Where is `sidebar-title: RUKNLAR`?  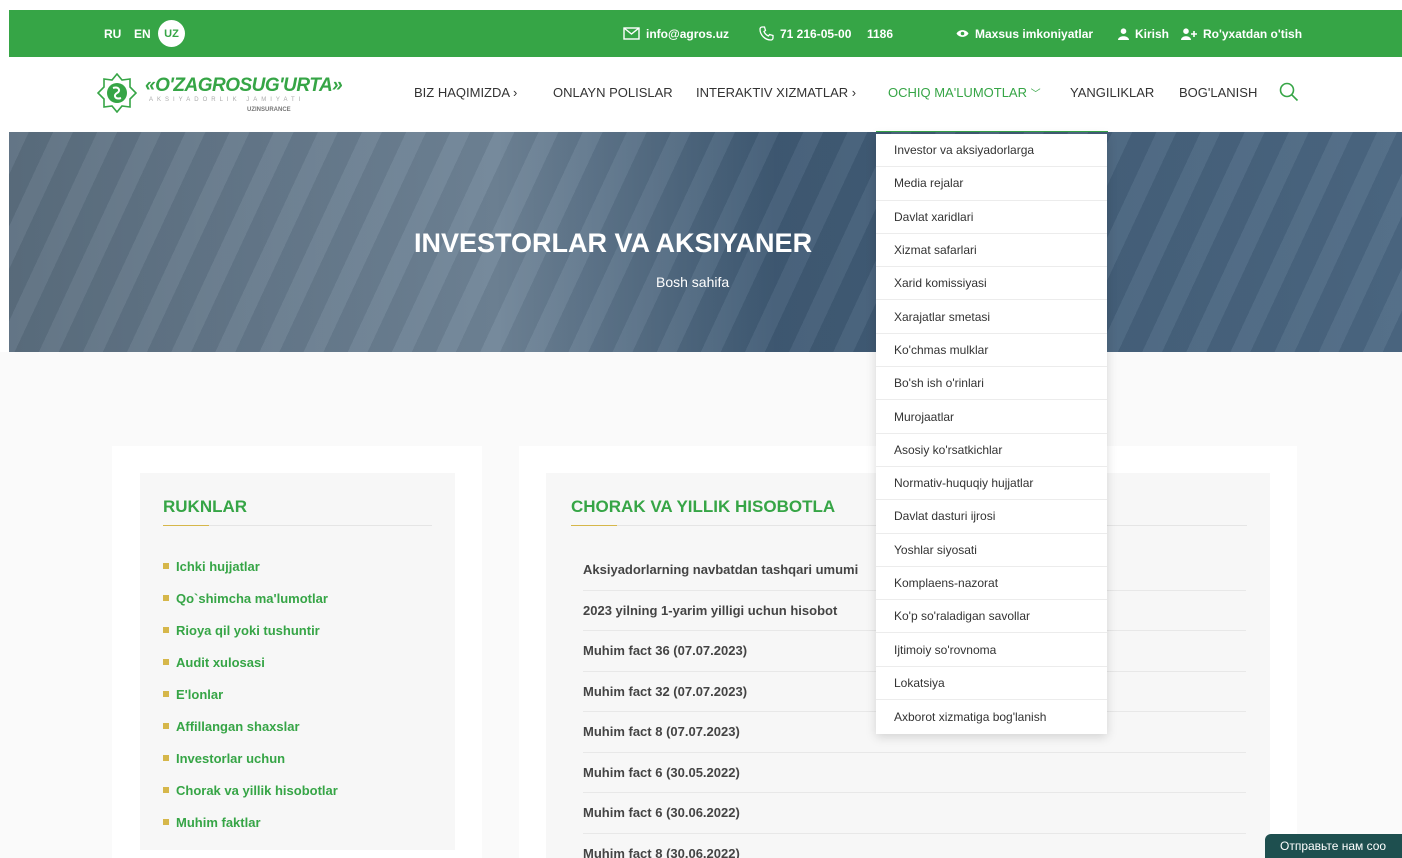 sidebar-title: RUKNLAR is located at coordinates (205, 506).